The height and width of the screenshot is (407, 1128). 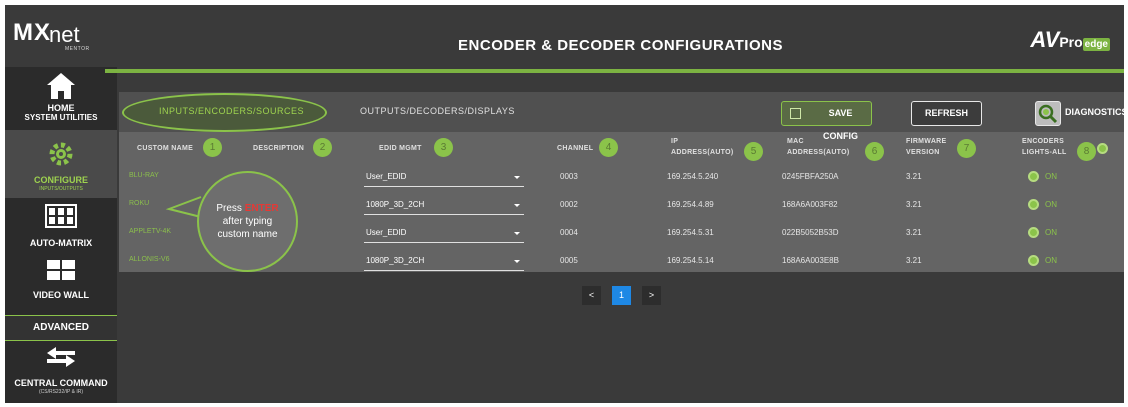 I want to click on sidebar-item-configure: CONFIGURE INPUTS/OUTPUTS, so click(x=61, y=164).